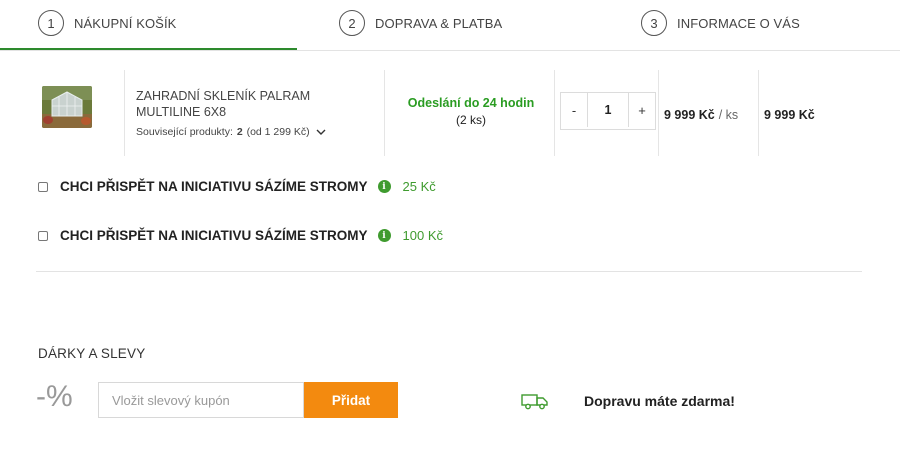  Describe the element at coordinates (534, 402) in the screenshot. I see `truck-icon` at that location.